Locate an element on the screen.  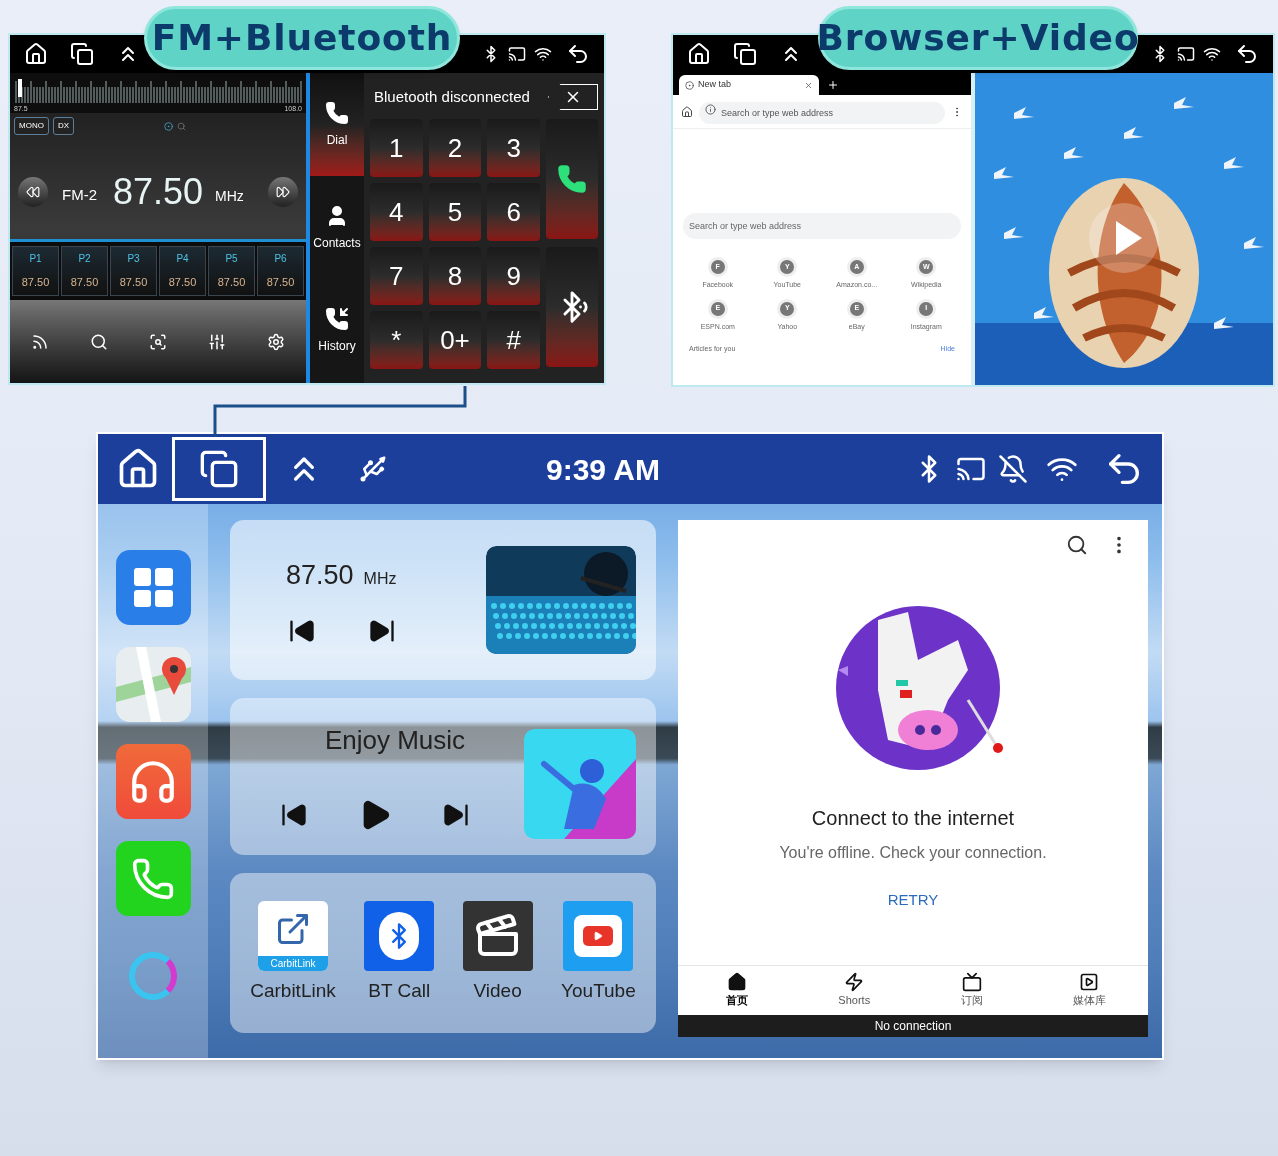
seek-back-button is located at coordinates (33, 192).